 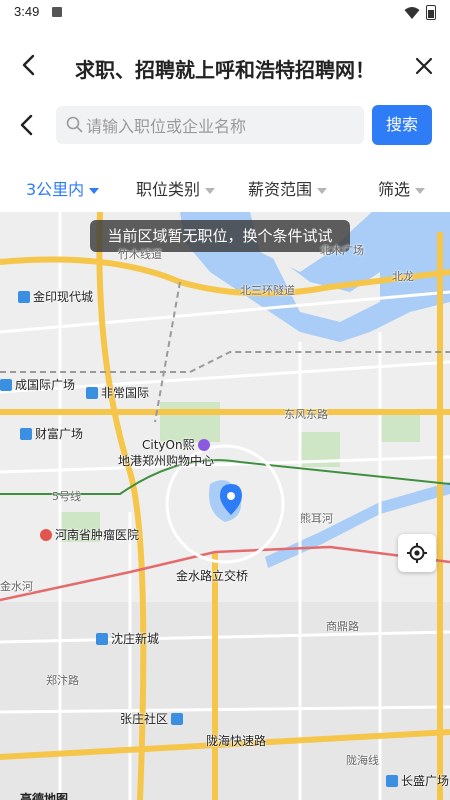 I want to click on poi-label: 非常国际, so click(x=125, y=393).